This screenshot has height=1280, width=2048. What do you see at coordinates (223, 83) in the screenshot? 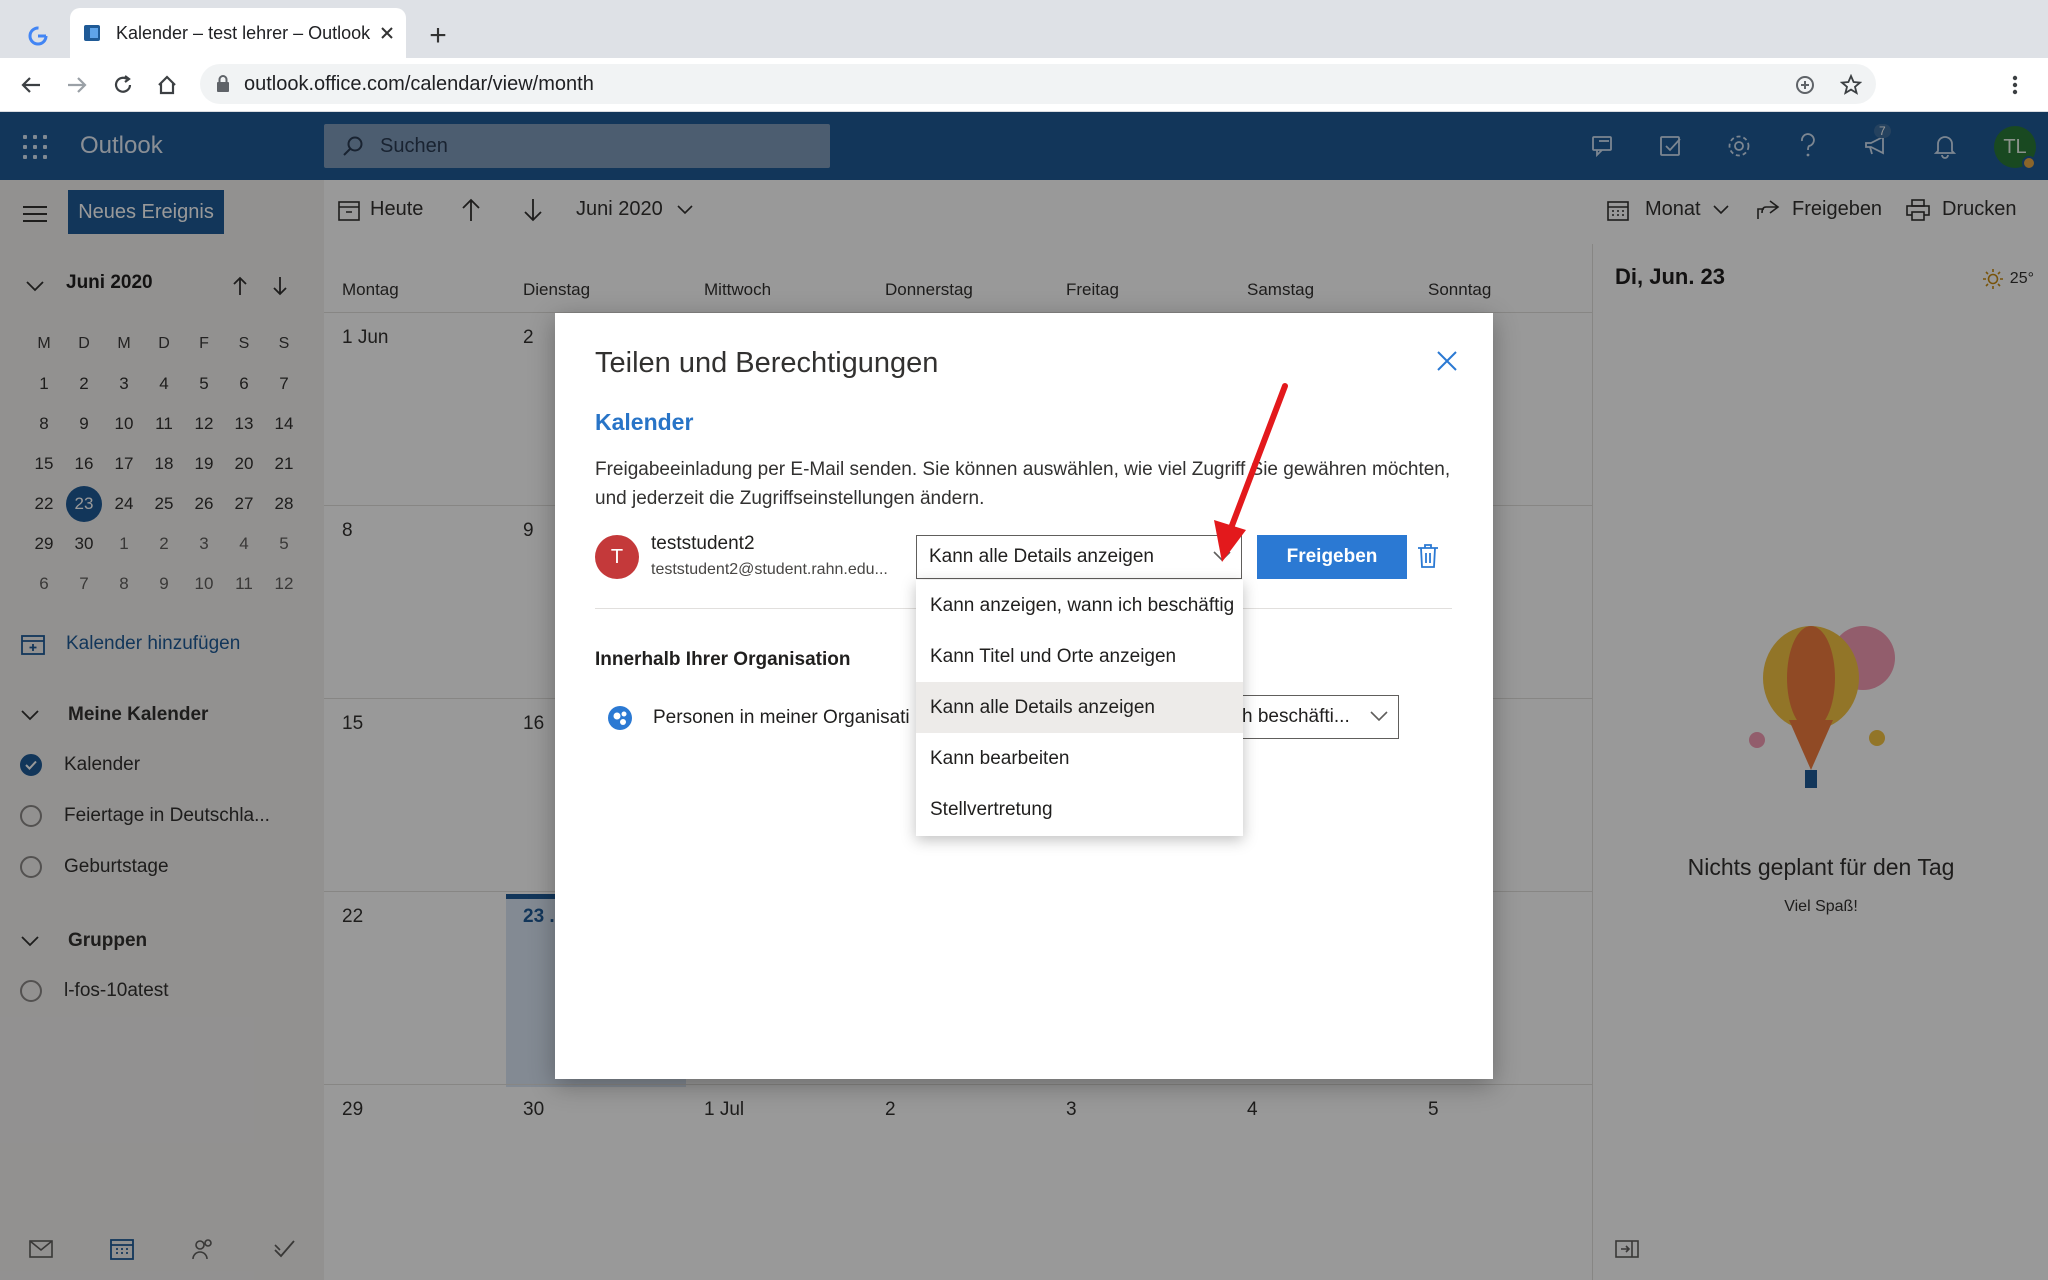
I see `lock-icon` at bounding box center [223, 83].